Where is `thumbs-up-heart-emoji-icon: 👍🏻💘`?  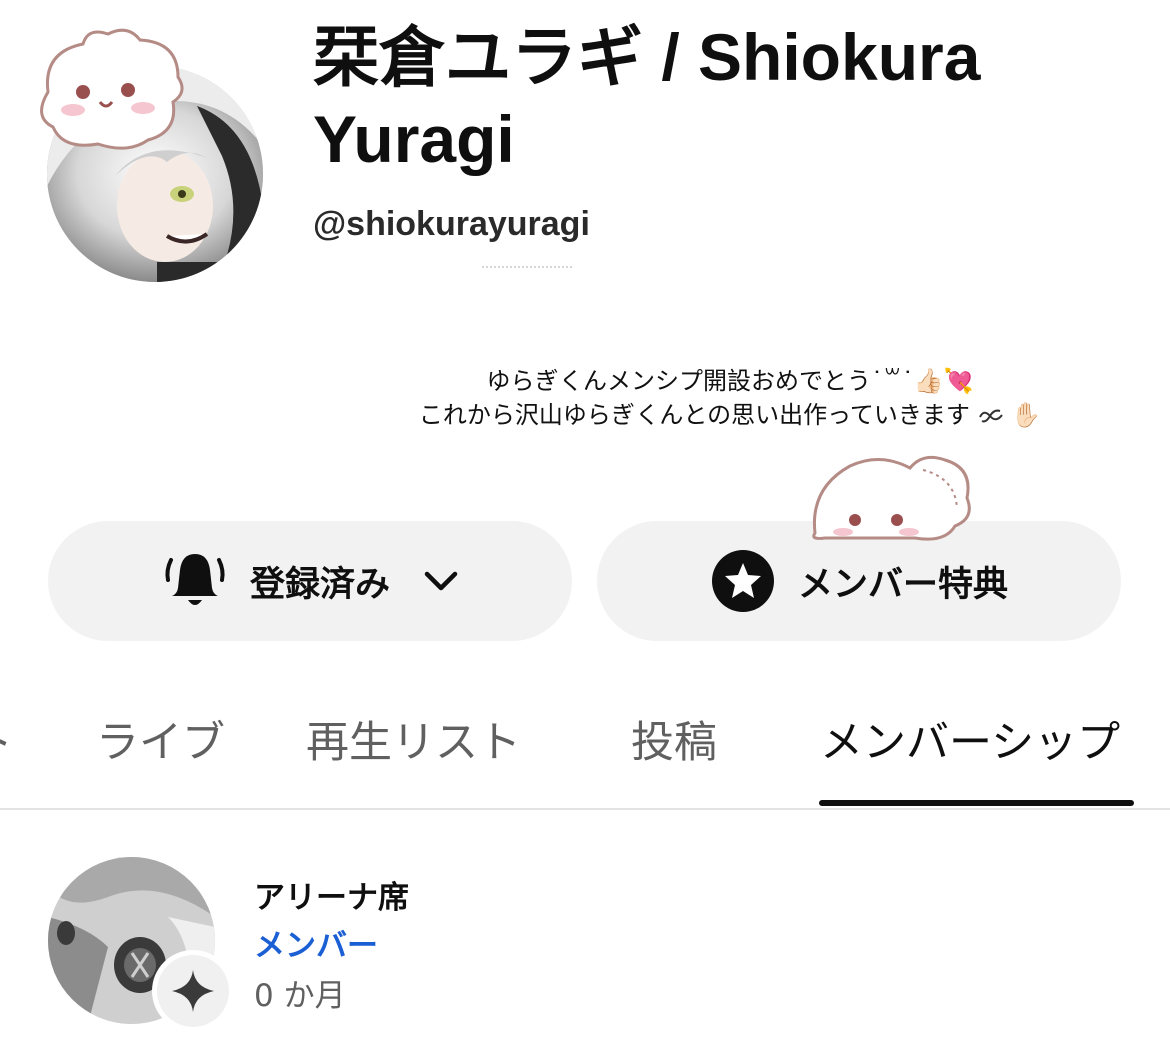 thumbs-up-heart-emoji-icon: 👍🏻💘 is located at coordinates (943, 381).